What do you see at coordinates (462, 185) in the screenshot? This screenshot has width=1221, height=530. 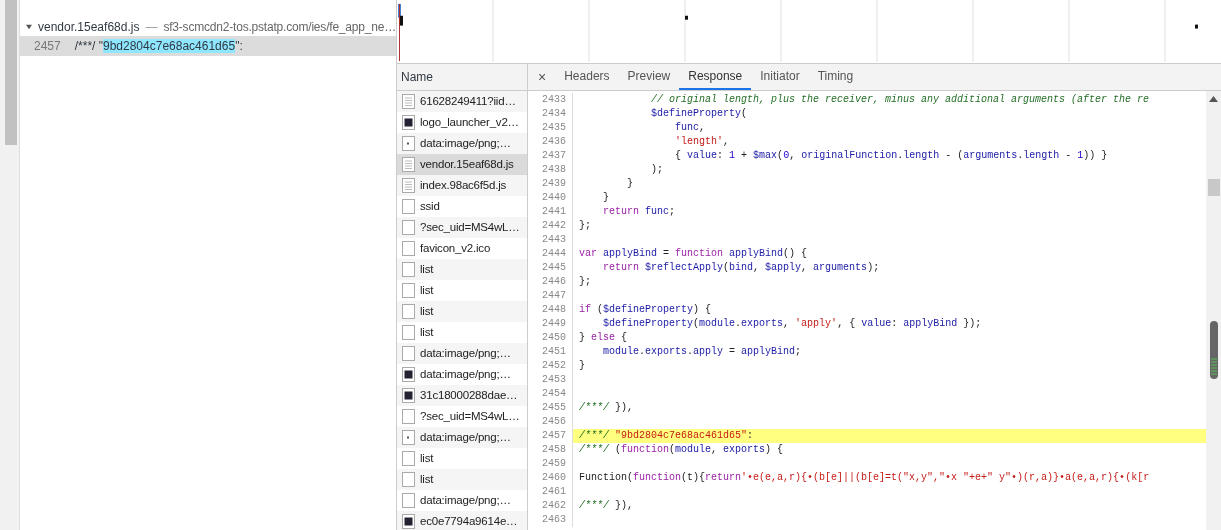 I see `request-row: index.98ac6f5d.js` at bounding box center [462, 185].